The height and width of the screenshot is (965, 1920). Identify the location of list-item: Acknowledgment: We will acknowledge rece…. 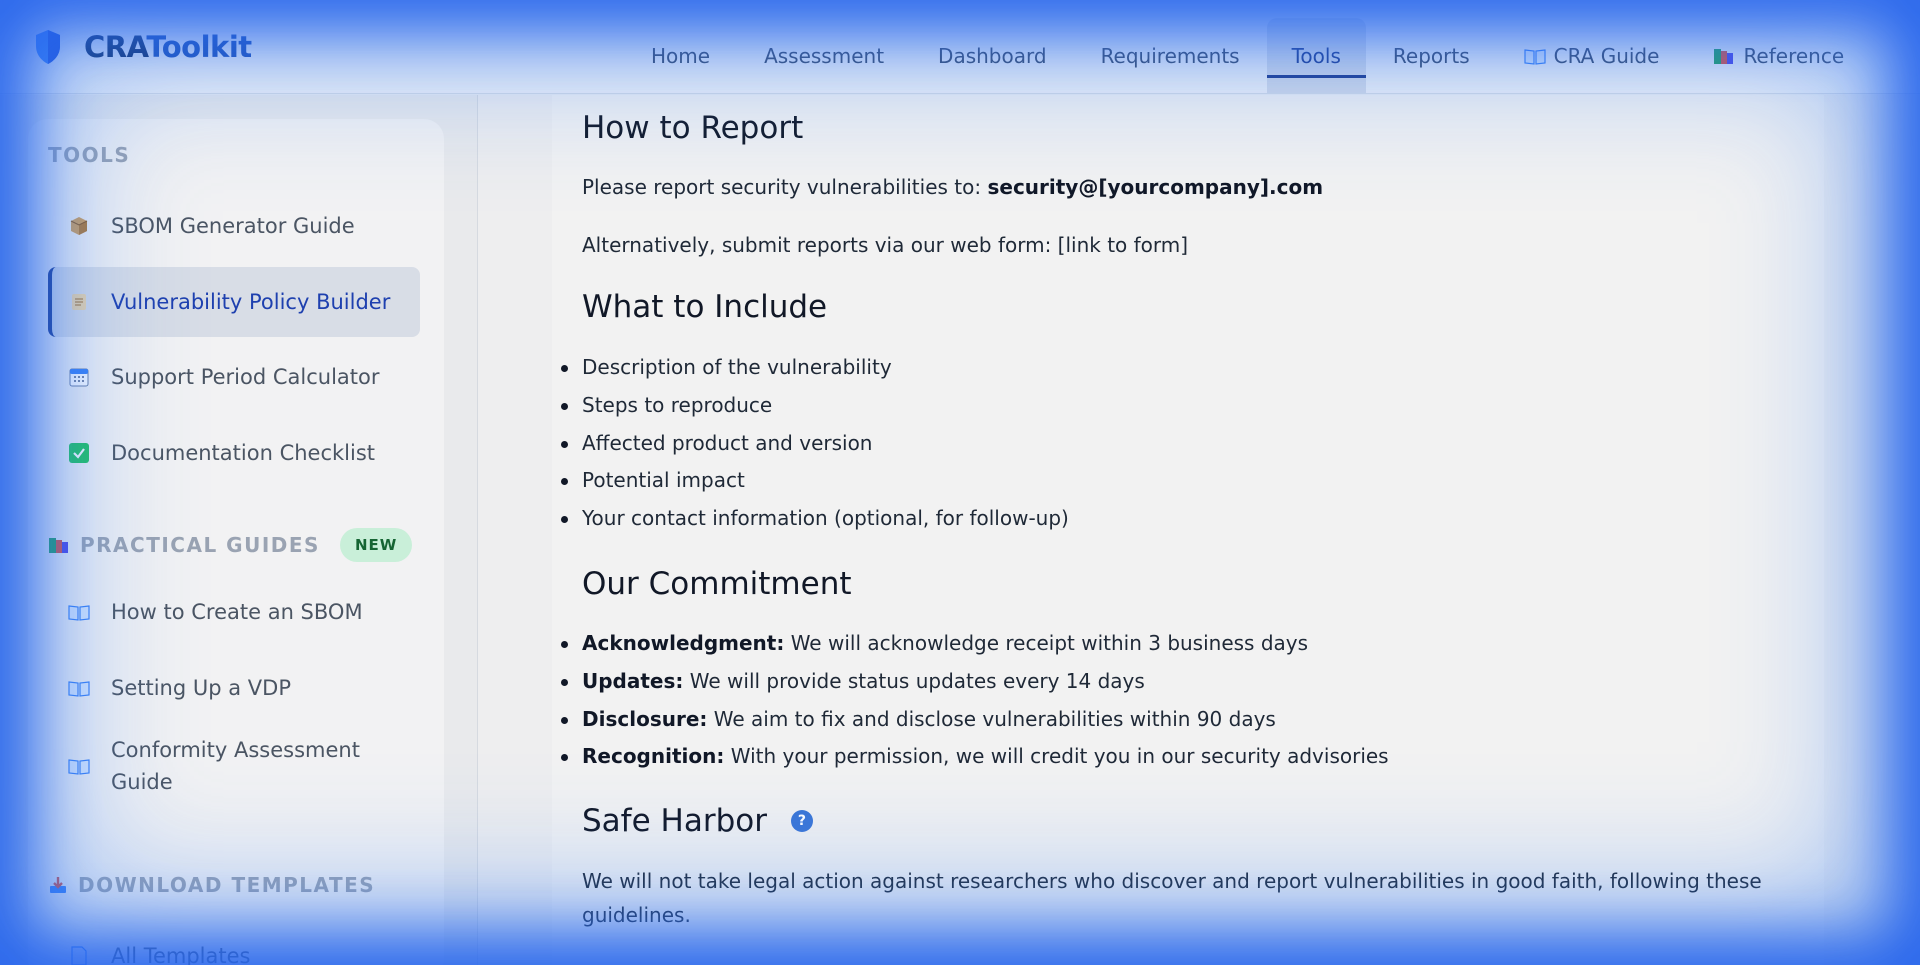
(975, 644).